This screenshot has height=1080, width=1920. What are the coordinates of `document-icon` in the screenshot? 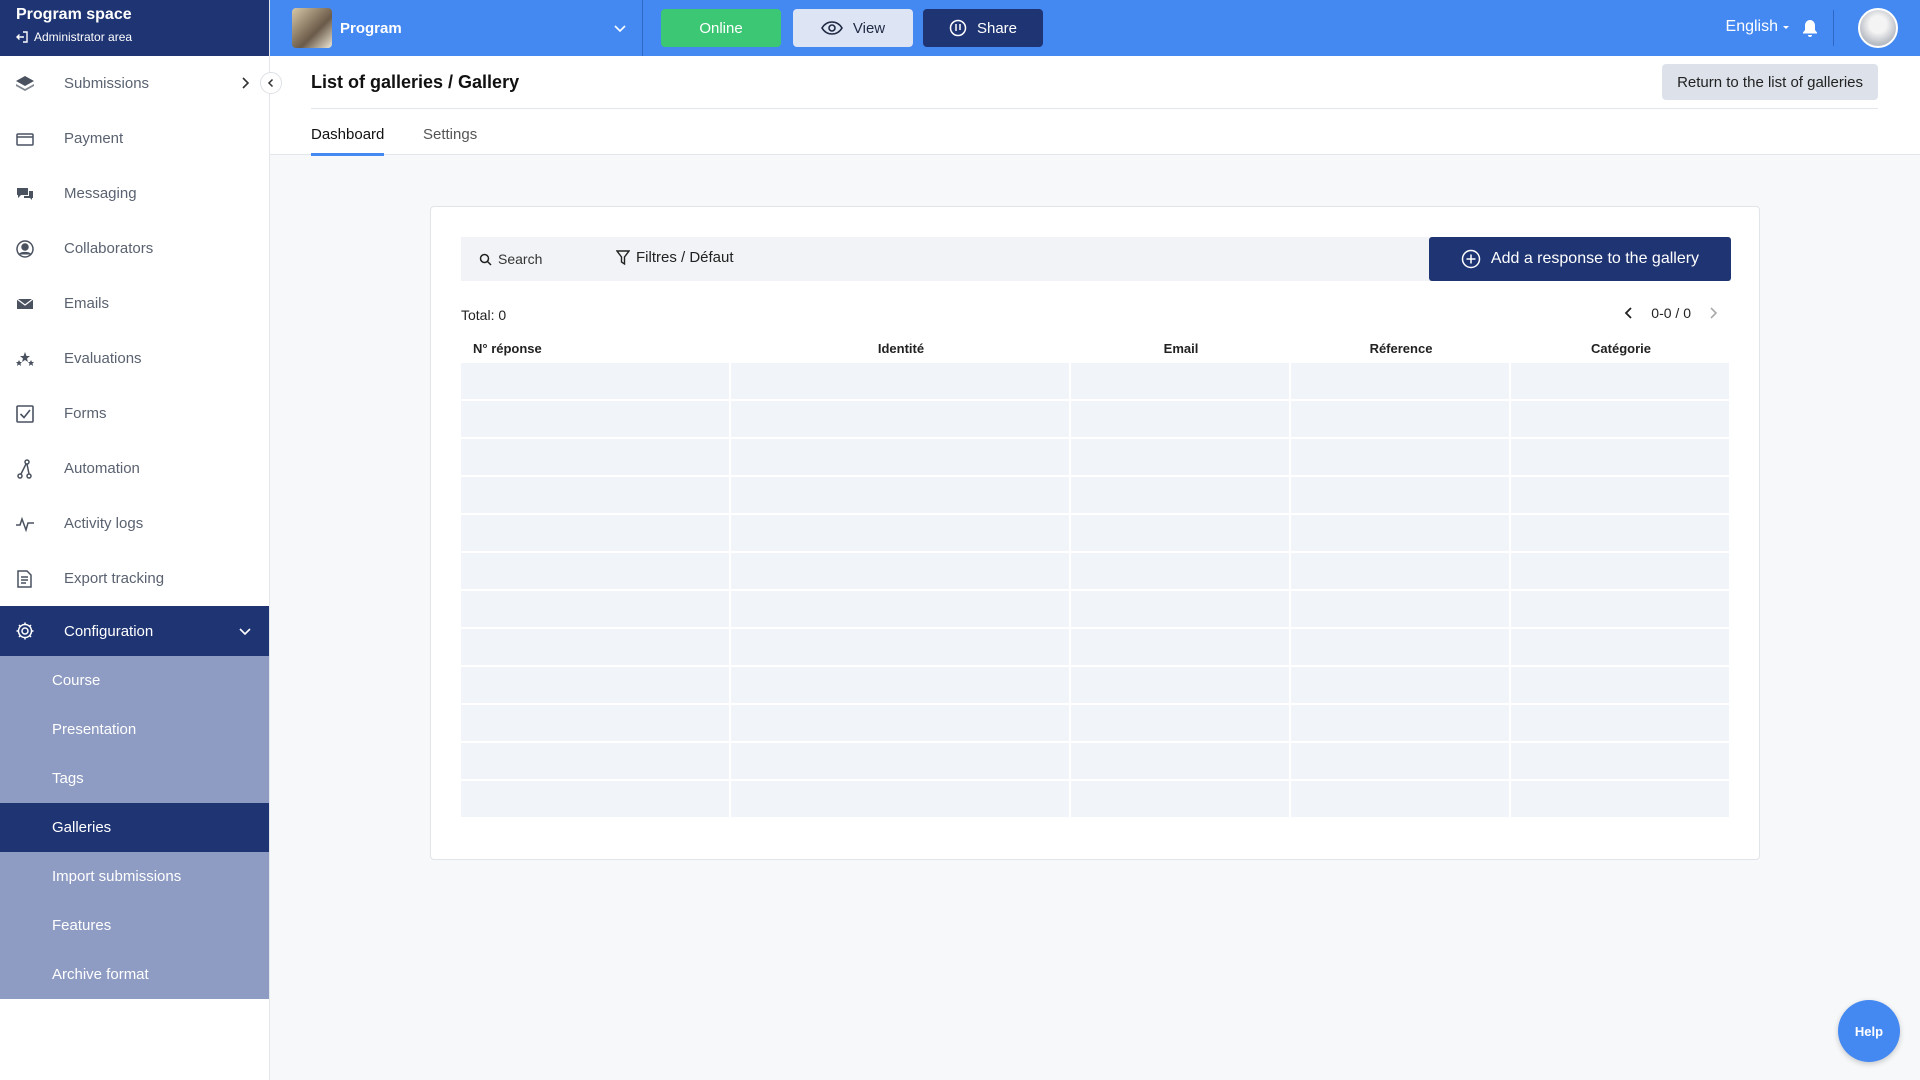 It's located at (25, 579).